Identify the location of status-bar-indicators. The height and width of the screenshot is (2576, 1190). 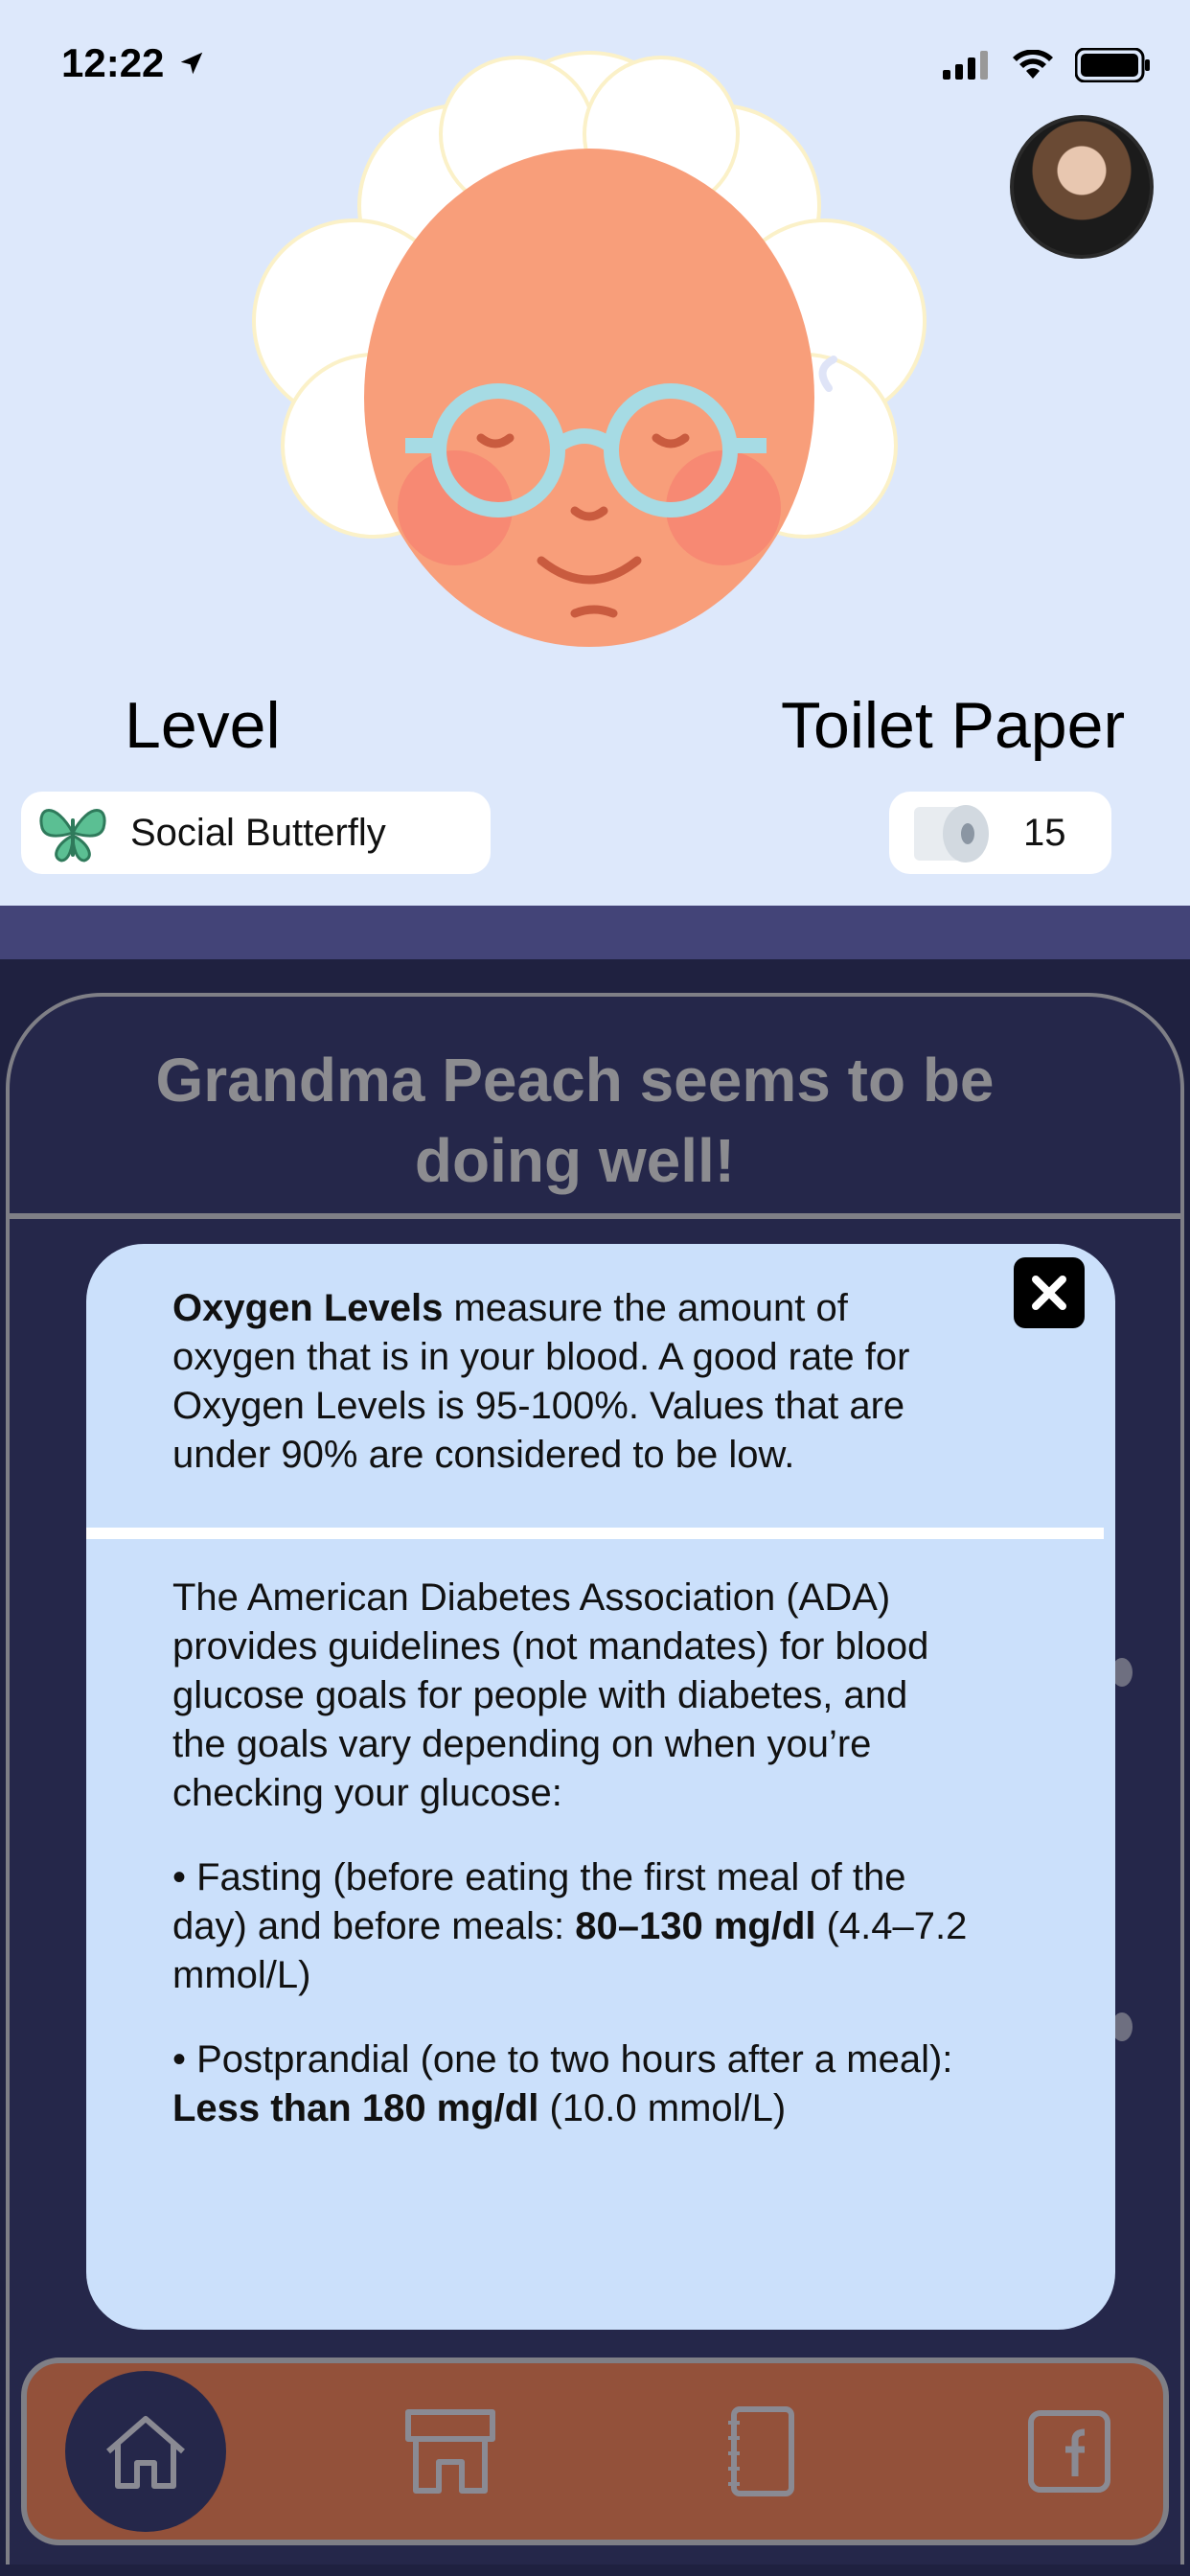
(1047, 65).